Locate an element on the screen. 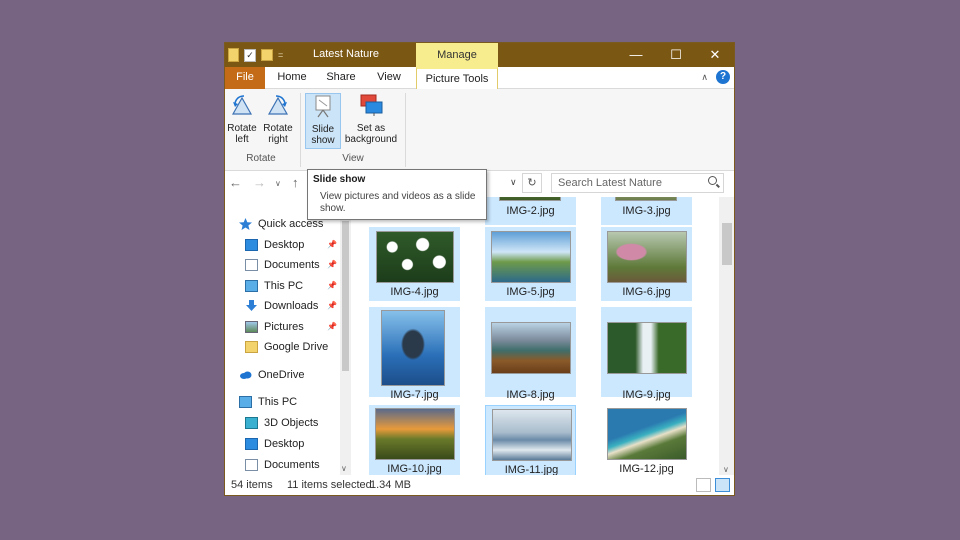 Image resolution: width=960 pixels, height=540 pixels. rotate-left-icon is located at coordinates (242, 105).